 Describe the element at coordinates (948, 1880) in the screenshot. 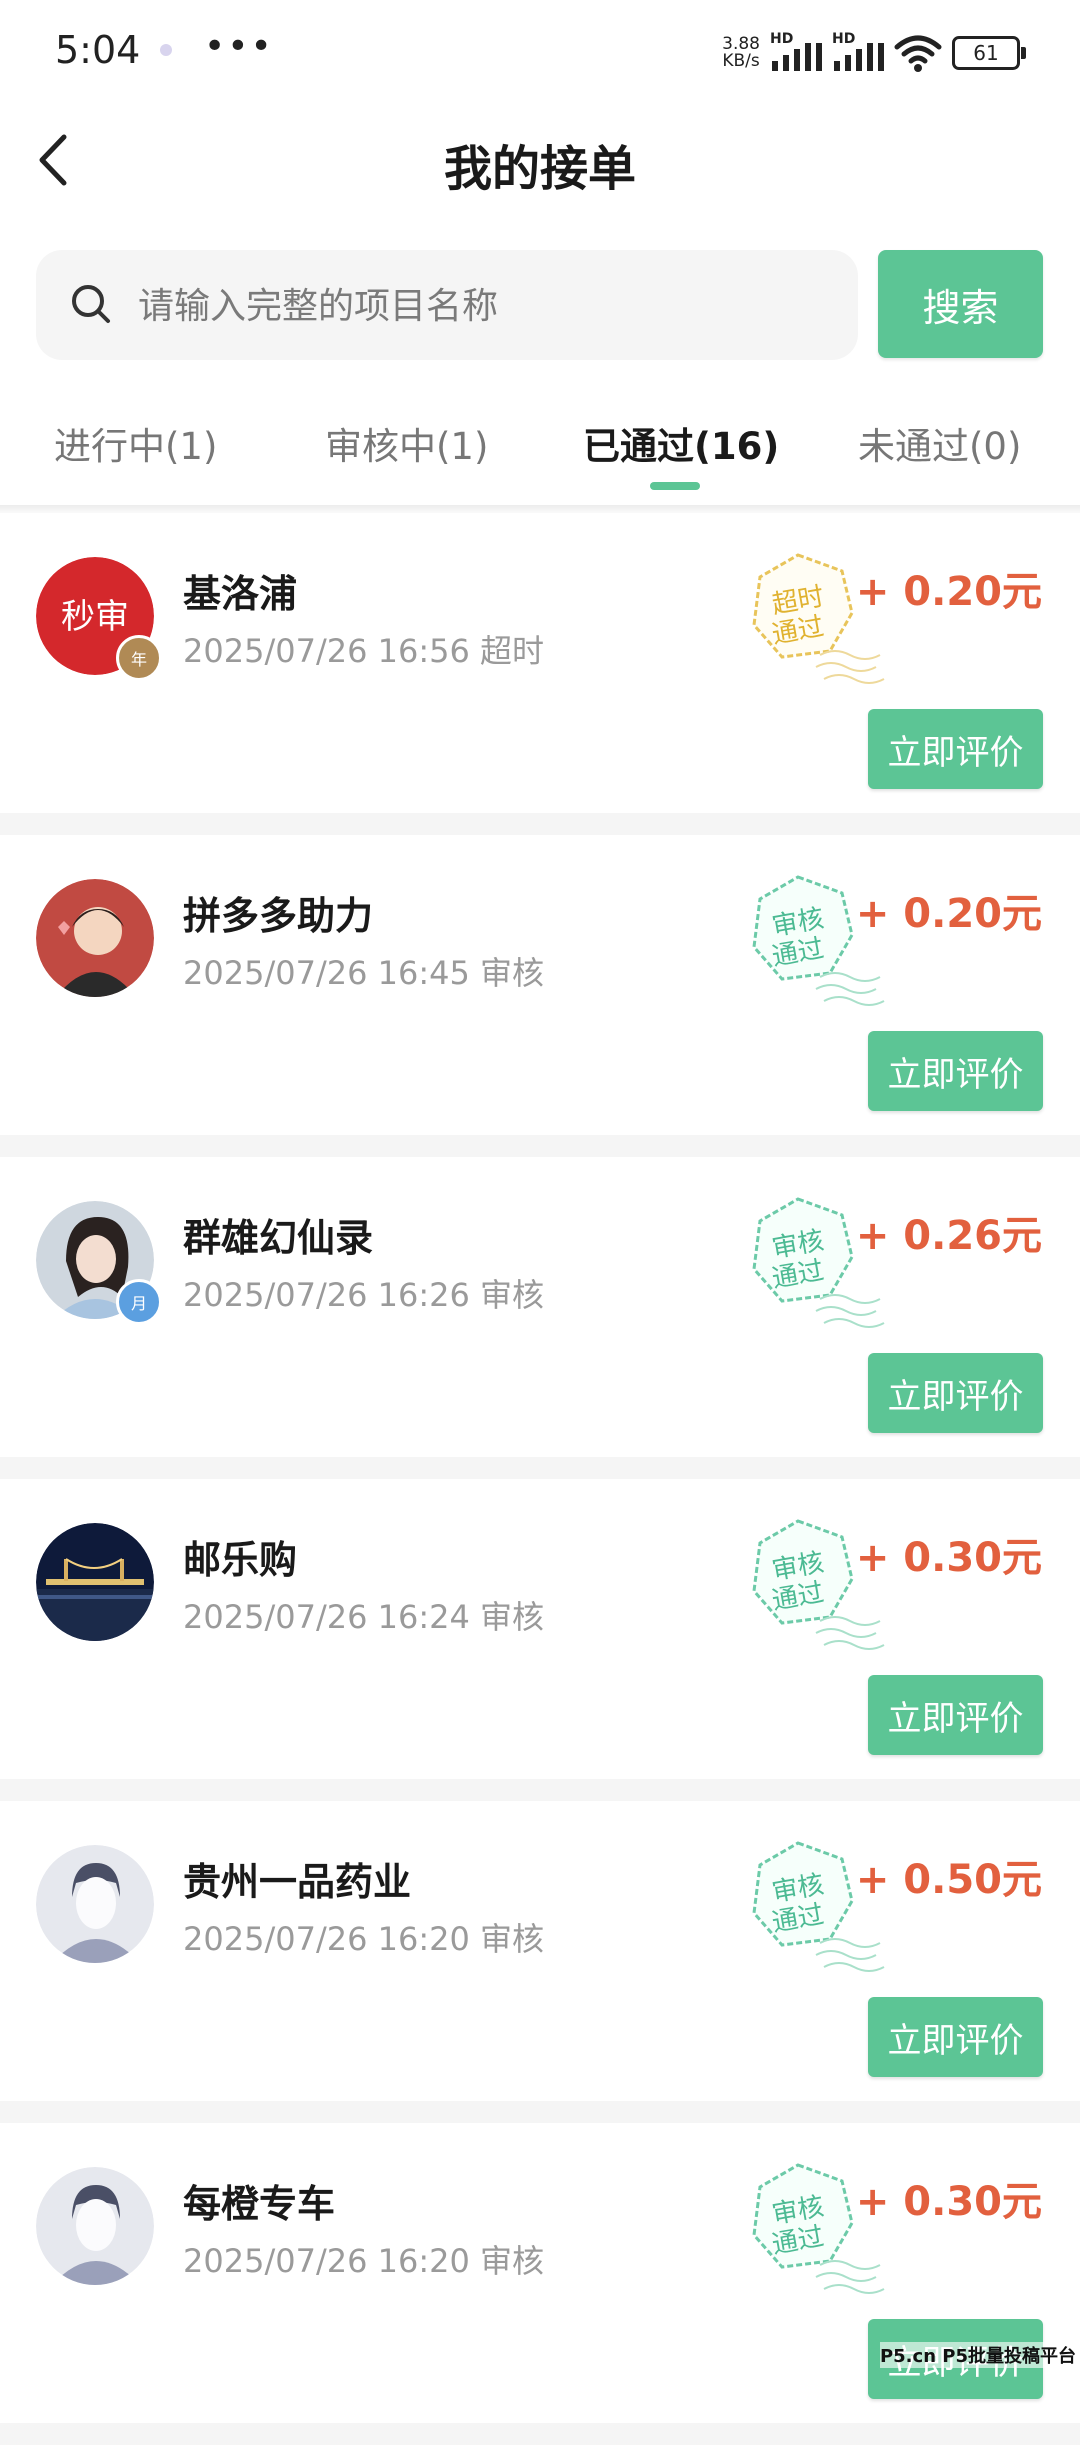

I see `reward-amount: + 0.50元` at that location.